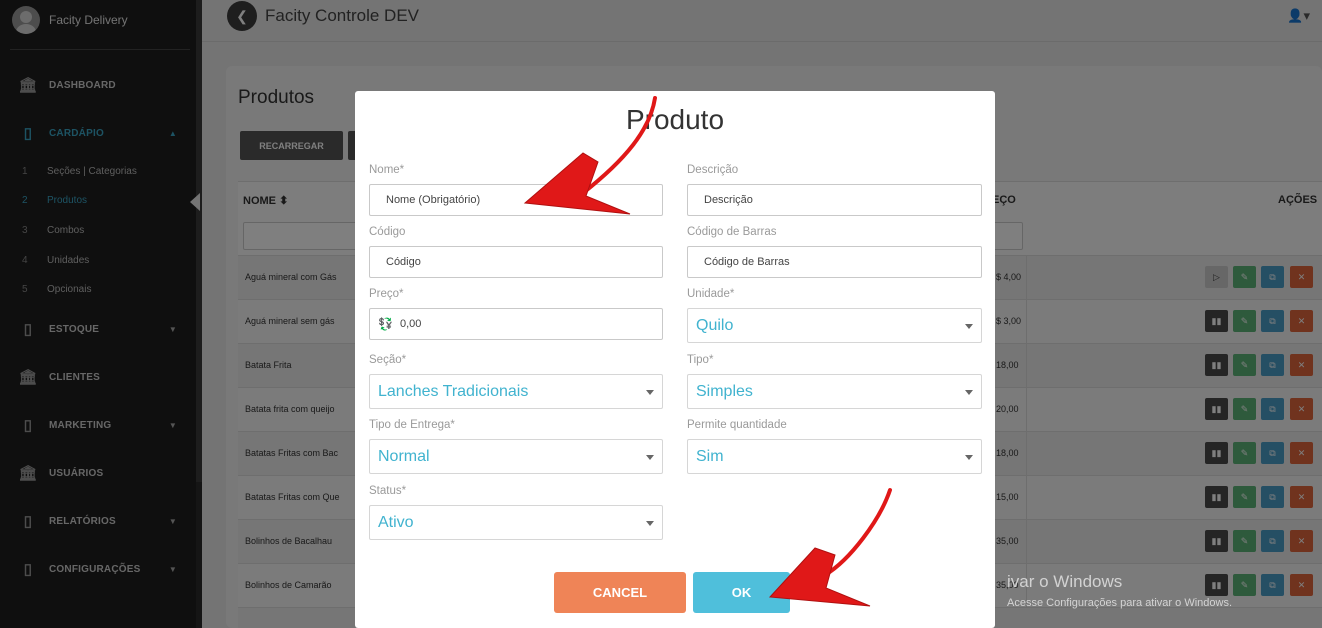  Describe the element at coordinates (387, 170) in the screenshot. I see `nome-label: Nome*` at that location.